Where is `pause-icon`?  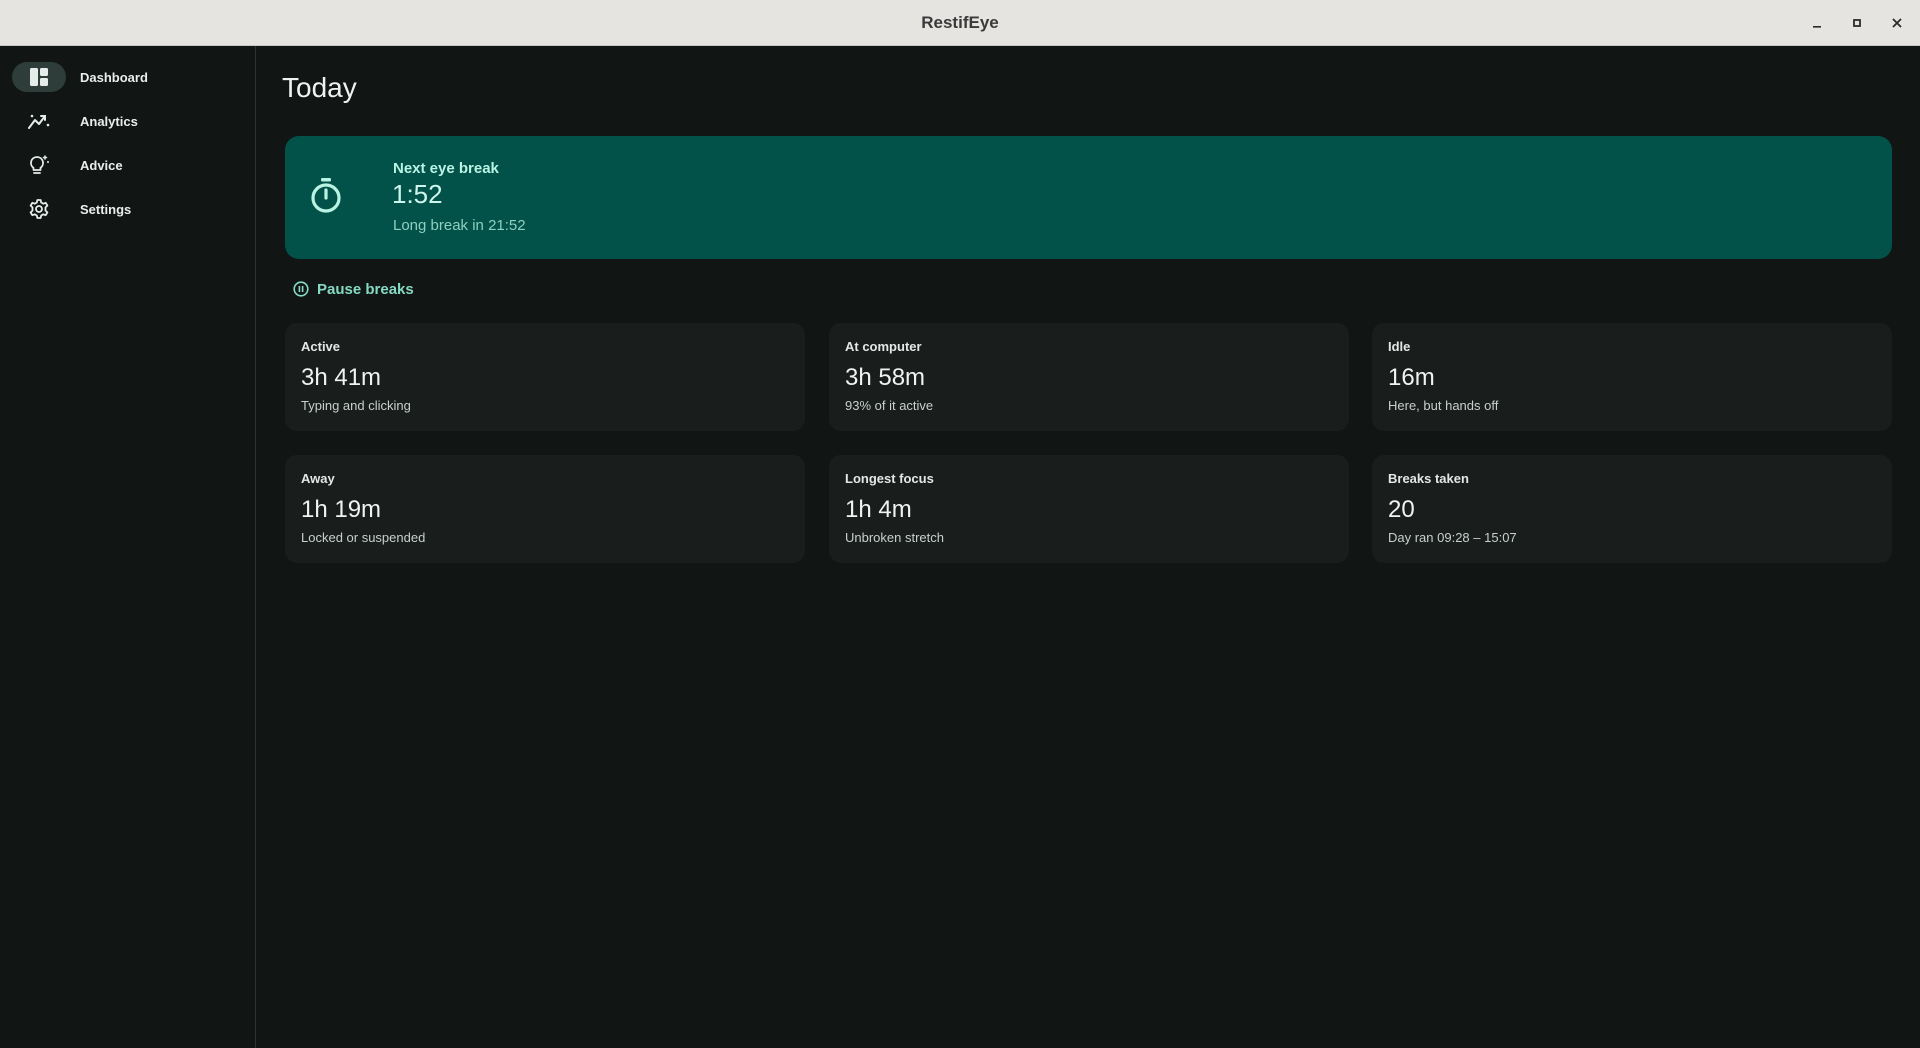
pause-icon is located at coordinates (301, 289).